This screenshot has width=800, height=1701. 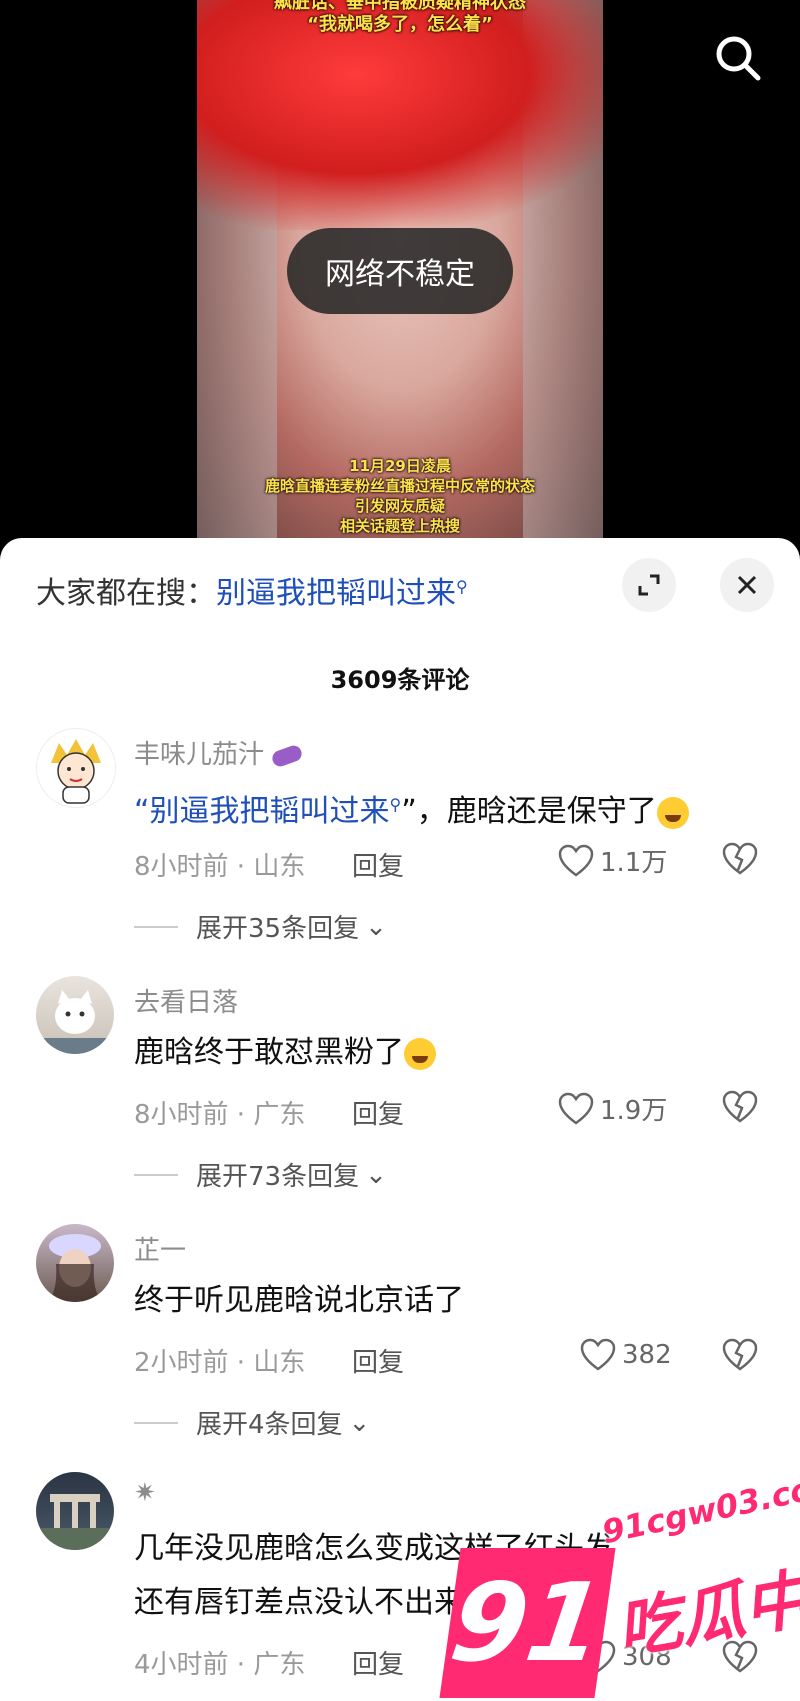 What do you see at coordinates (400, 6) in the screenshot?
I see `caption-top-line-1: 飙脏话、垂中指被质疑精神状态` at bounding box center [400, 6].